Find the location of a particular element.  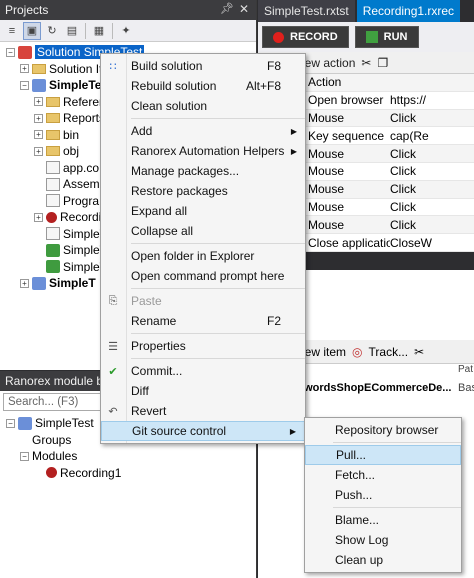

action-value-cell: CloseW is located at coordinates (411, 242).